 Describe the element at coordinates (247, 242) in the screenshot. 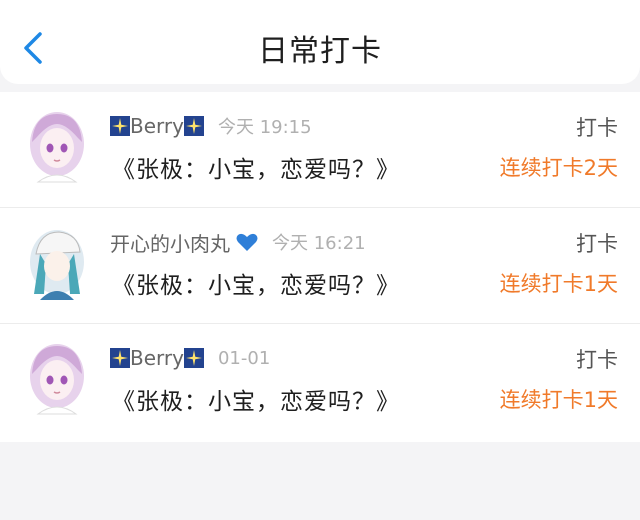

I see `blue-heart-icon` at that location.